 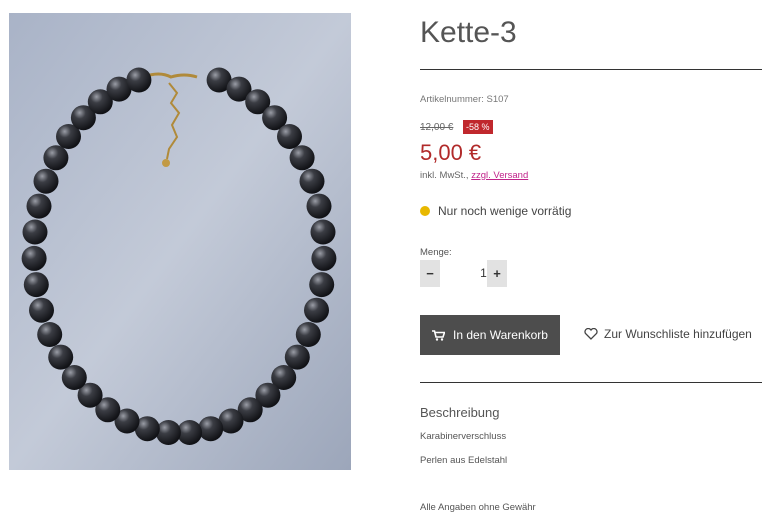 What do you see at coordinates (446, 175) in the screenshot?
I see `tax-text: inkl. MwSt.,` at bounding box center [446, 175].